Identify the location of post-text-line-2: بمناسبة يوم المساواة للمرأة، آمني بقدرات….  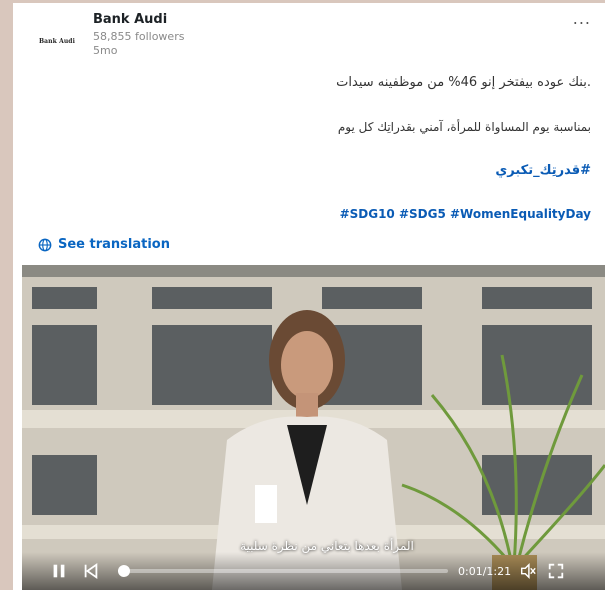
(464, 127).